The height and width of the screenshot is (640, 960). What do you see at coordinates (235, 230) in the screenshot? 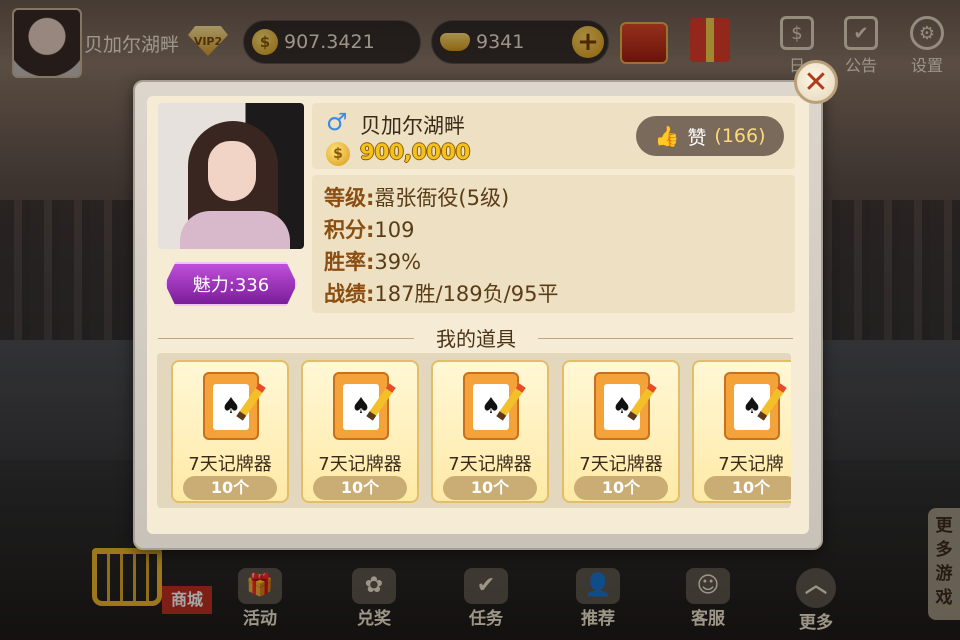
I see `portrait-body` at bounding box center [235, 230].